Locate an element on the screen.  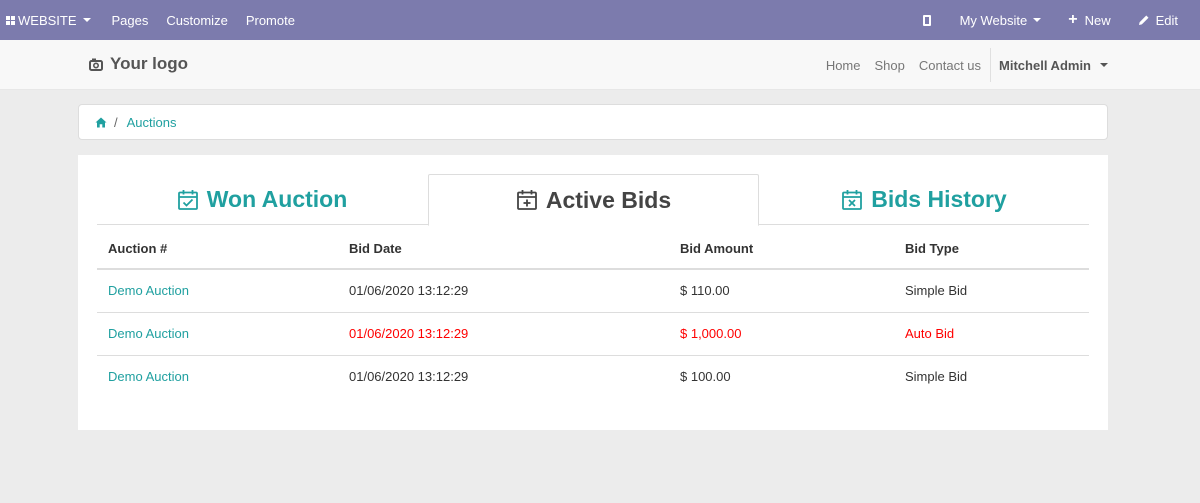
customize-menu-button: Customize is located at coordinates (196, 20).